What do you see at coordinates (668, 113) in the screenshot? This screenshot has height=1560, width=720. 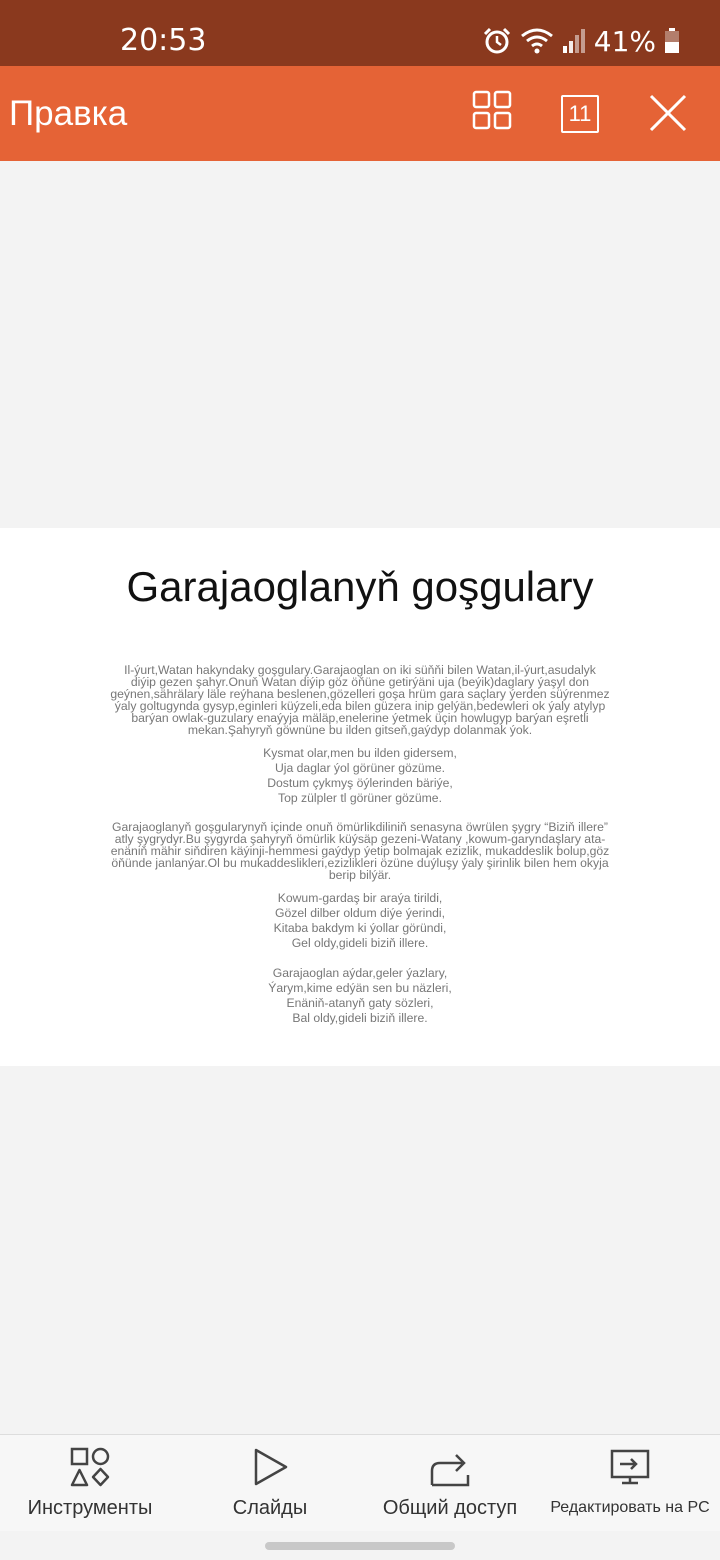 I see `close-icon` at bounding box center [668, 113].